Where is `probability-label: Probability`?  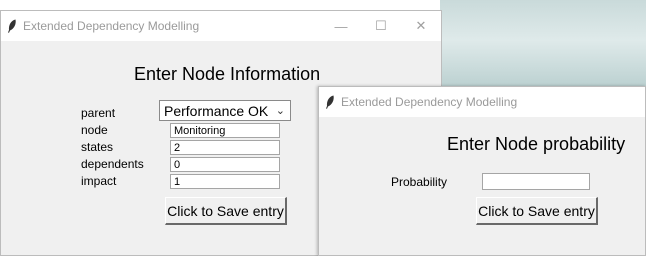 probability-label: Probability is located at coordinates (419, 182).